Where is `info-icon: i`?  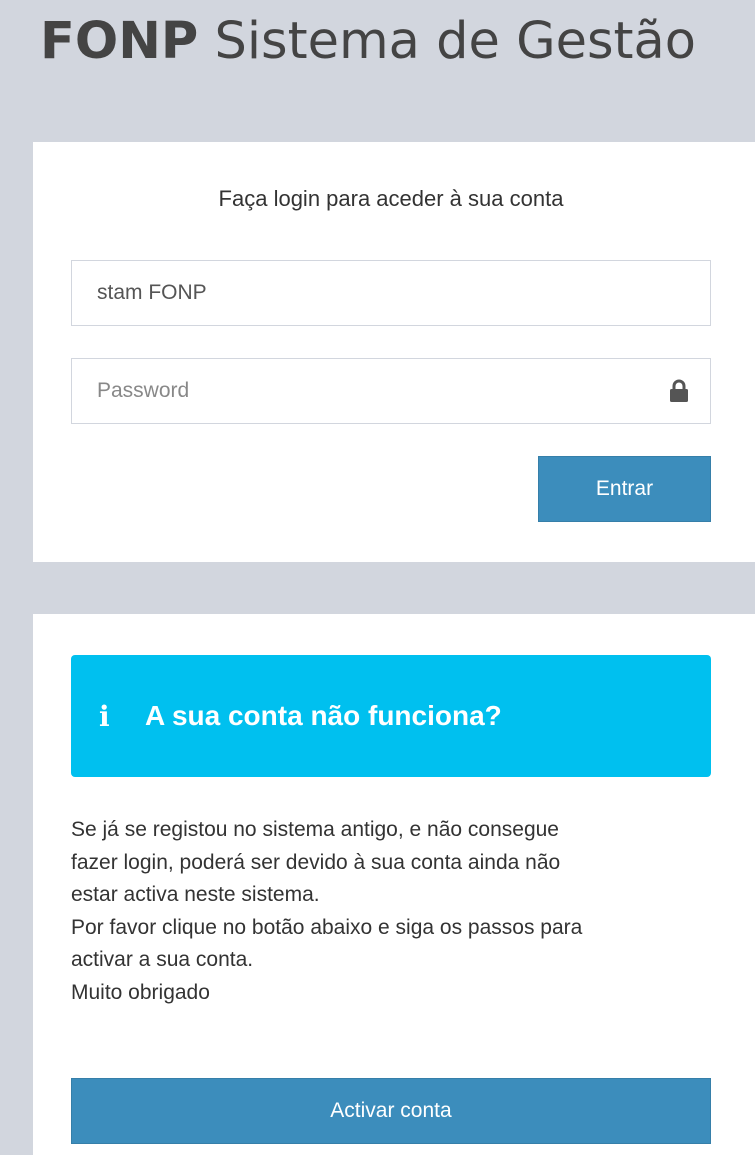
info-icon: i is located at coordinates (104, 716).